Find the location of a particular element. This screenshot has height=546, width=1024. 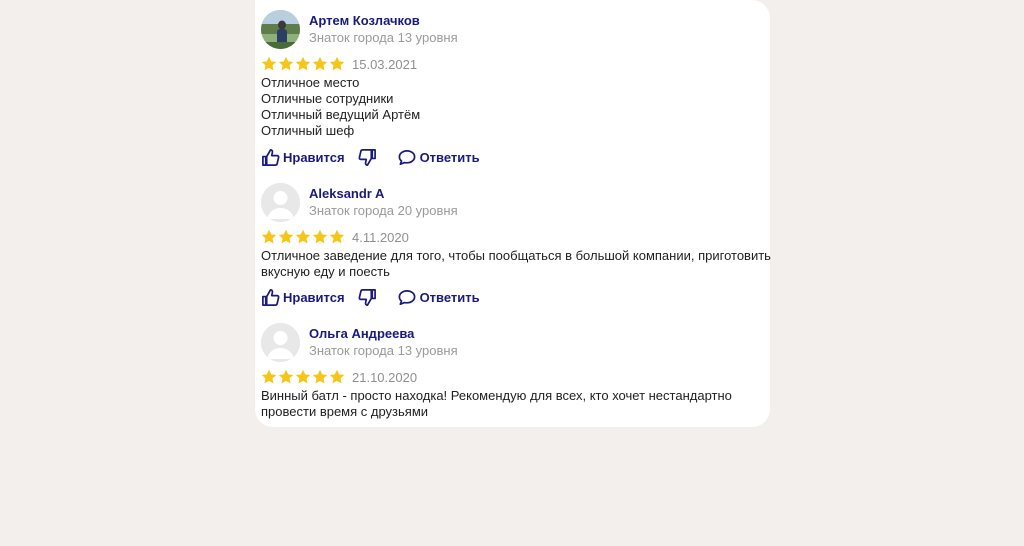

review-text-line: Отличные сотрудники is located at coordinates (327, 98).